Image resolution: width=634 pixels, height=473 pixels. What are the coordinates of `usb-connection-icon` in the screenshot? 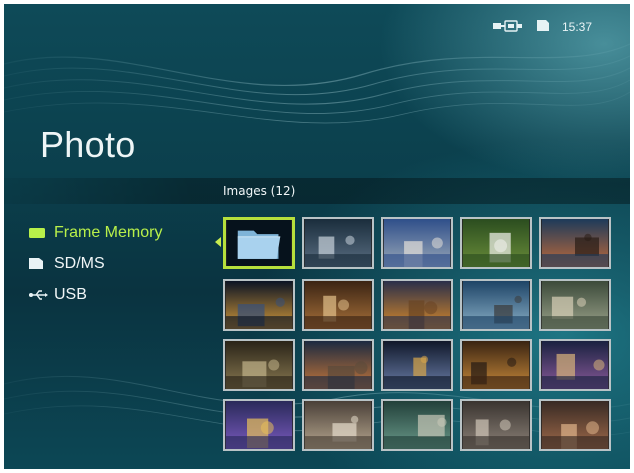 It's located at (508, 27).